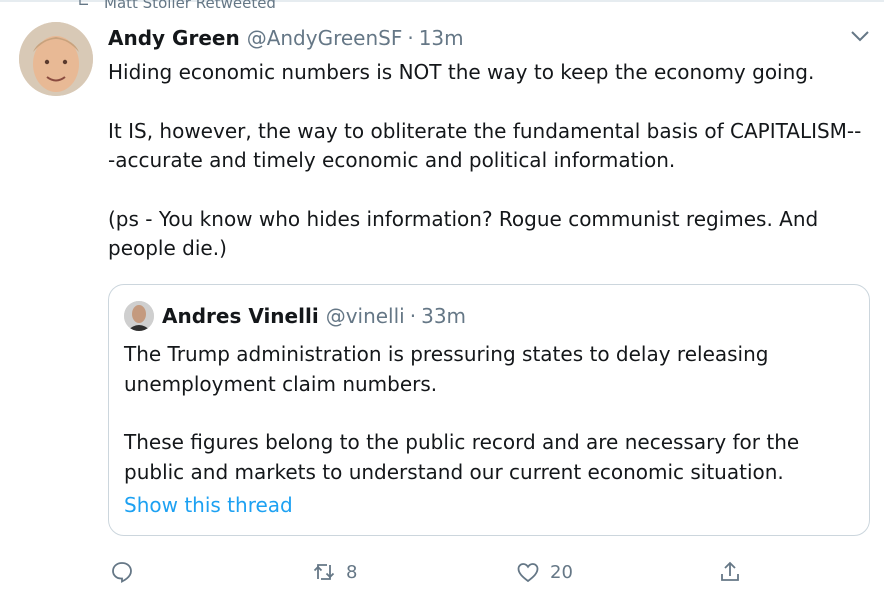  What do you see at coordinates (56, 59) in the screenshot?
I see `author-avatar` at bounding box center [56, 59].